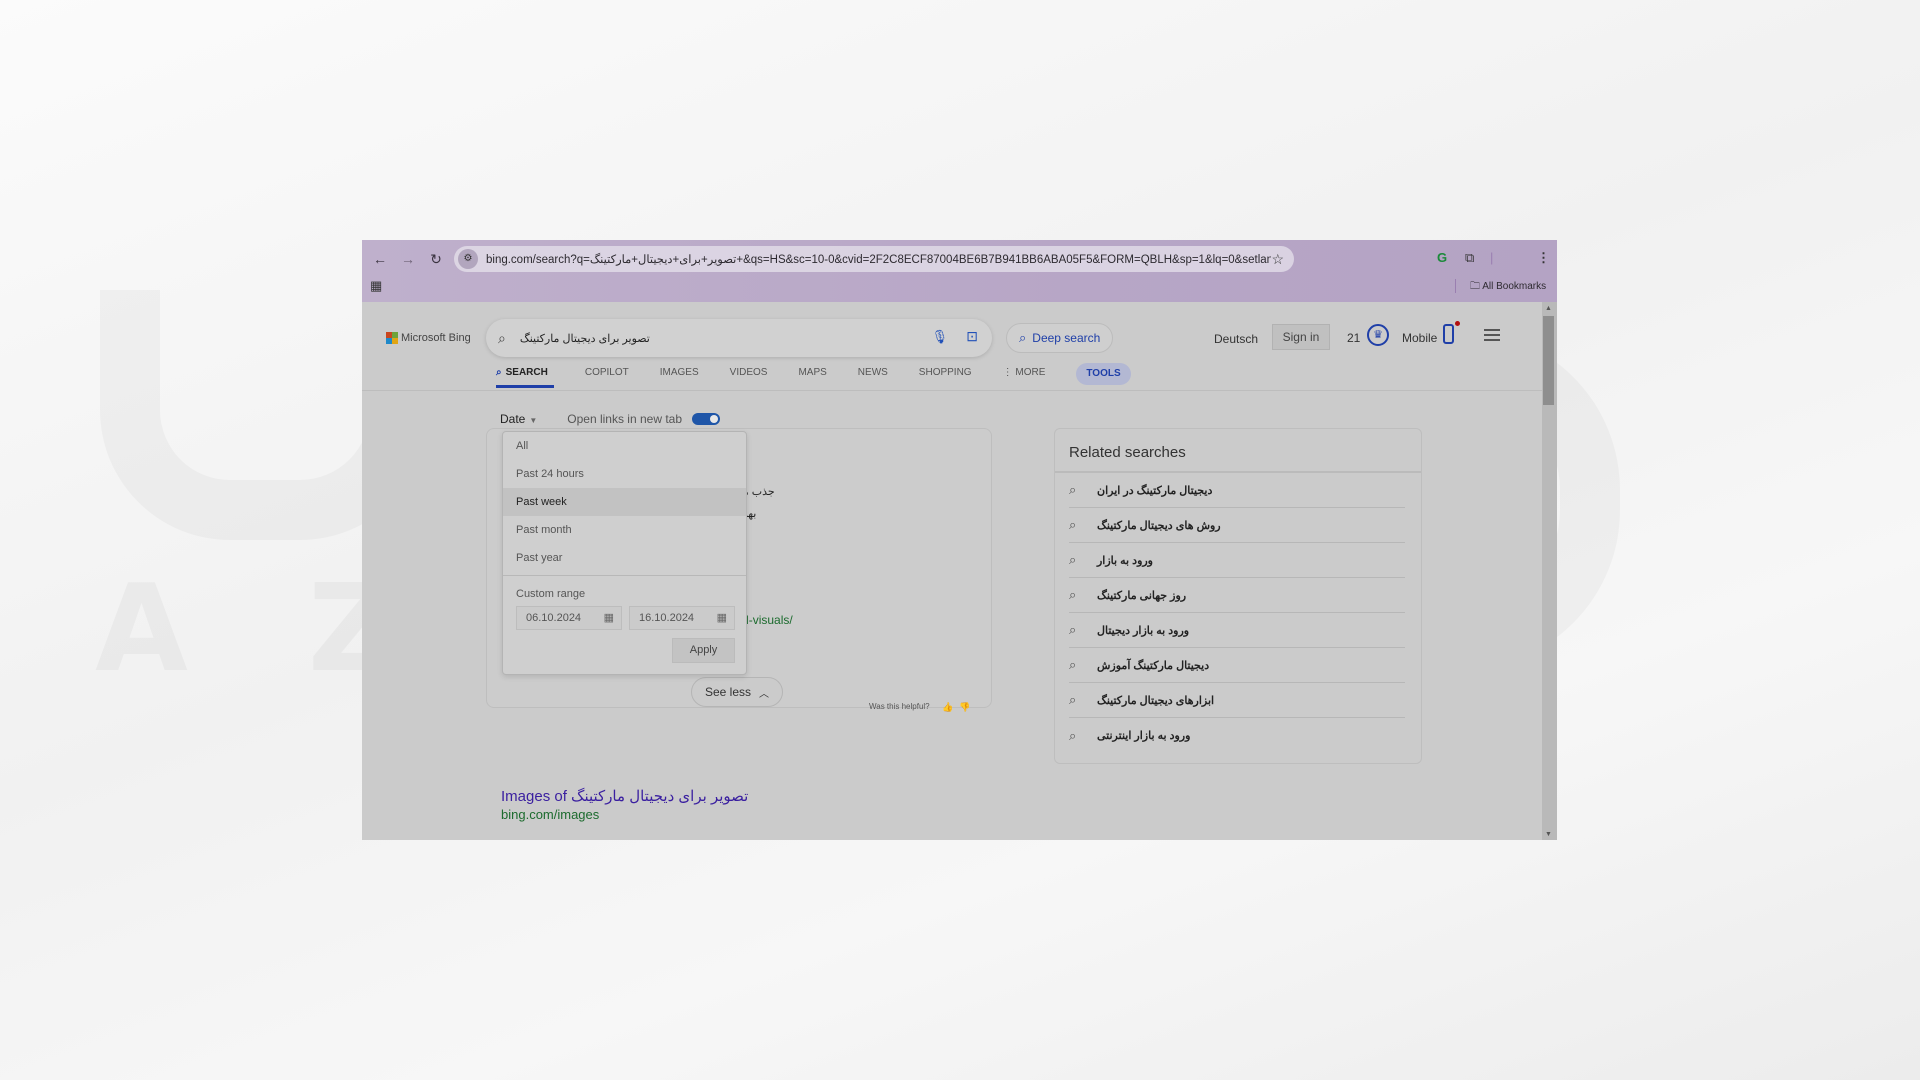 The height and width of the screenshot is (1080, 1920). Describe the element at coordinates (550, 814) in the screenshot. I see `images-section-url: bing.com/images` at that location.